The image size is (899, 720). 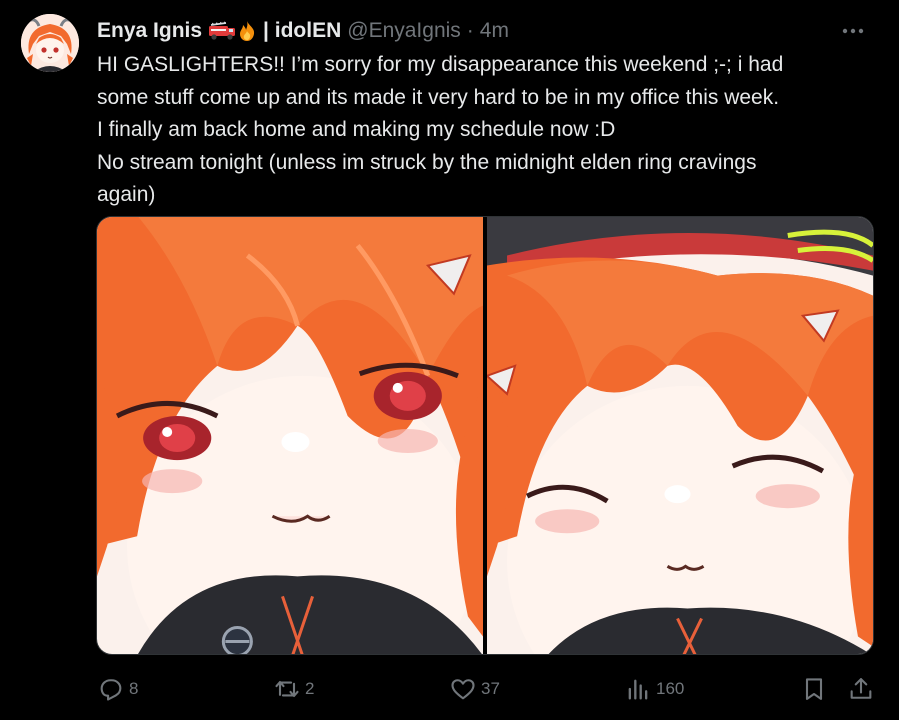 I want to click on repost-count: 2, so click(x=310, y=688).